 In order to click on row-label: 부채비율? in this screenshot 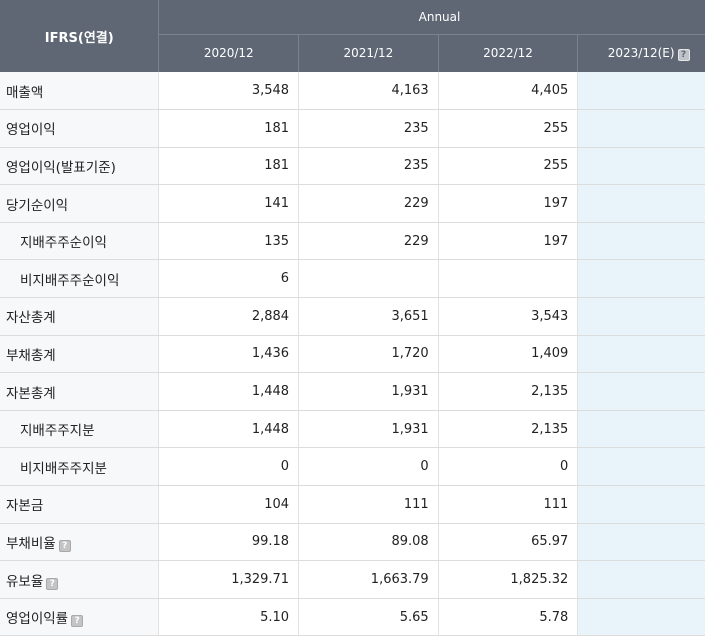, I will do `click(80, 542)`.